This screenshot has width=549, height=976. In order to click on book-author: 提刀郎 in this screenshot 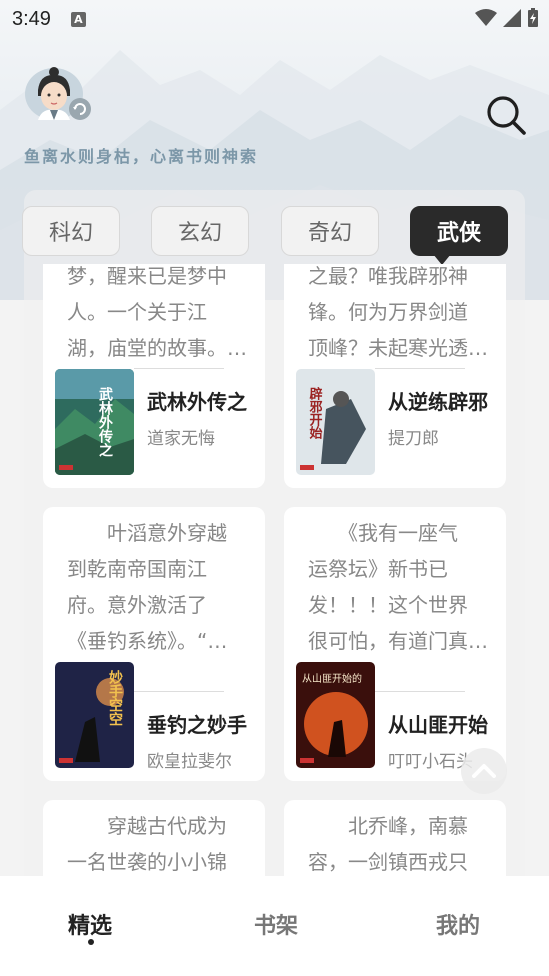, I will do `click(413, 439)`.